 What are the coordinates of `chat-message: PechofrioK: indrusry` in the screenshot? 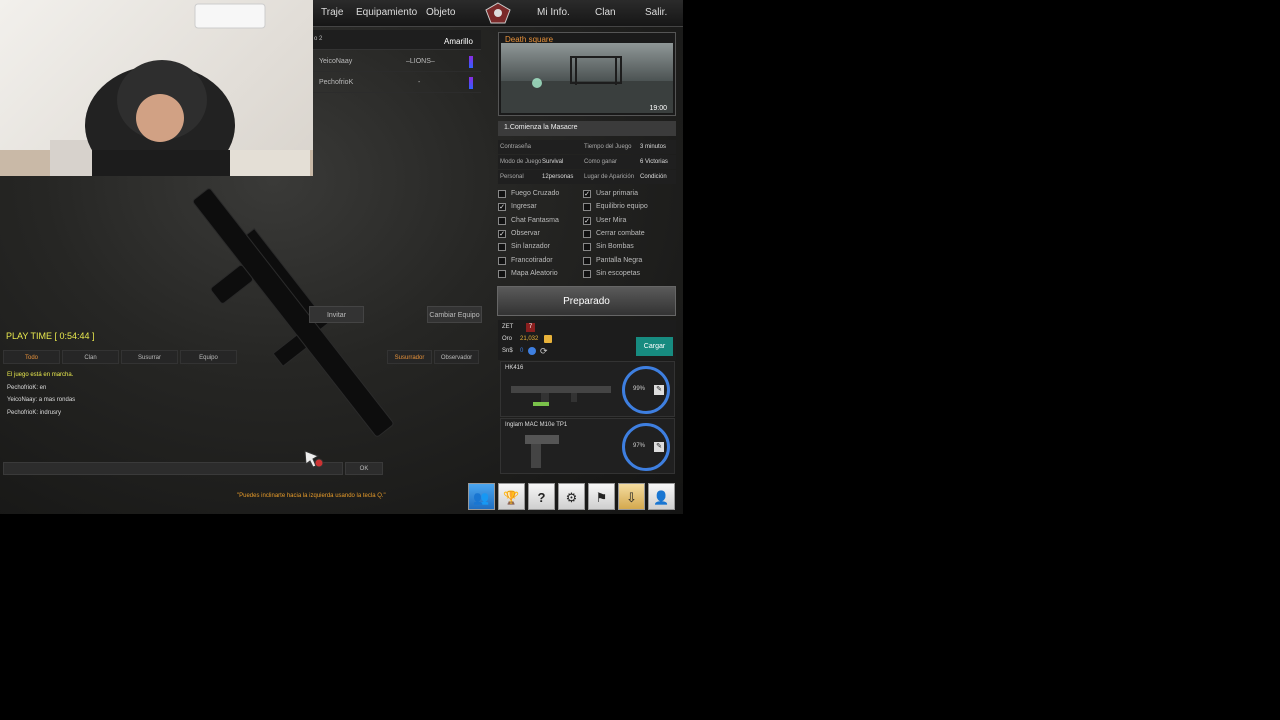 It's located at (34, 413).